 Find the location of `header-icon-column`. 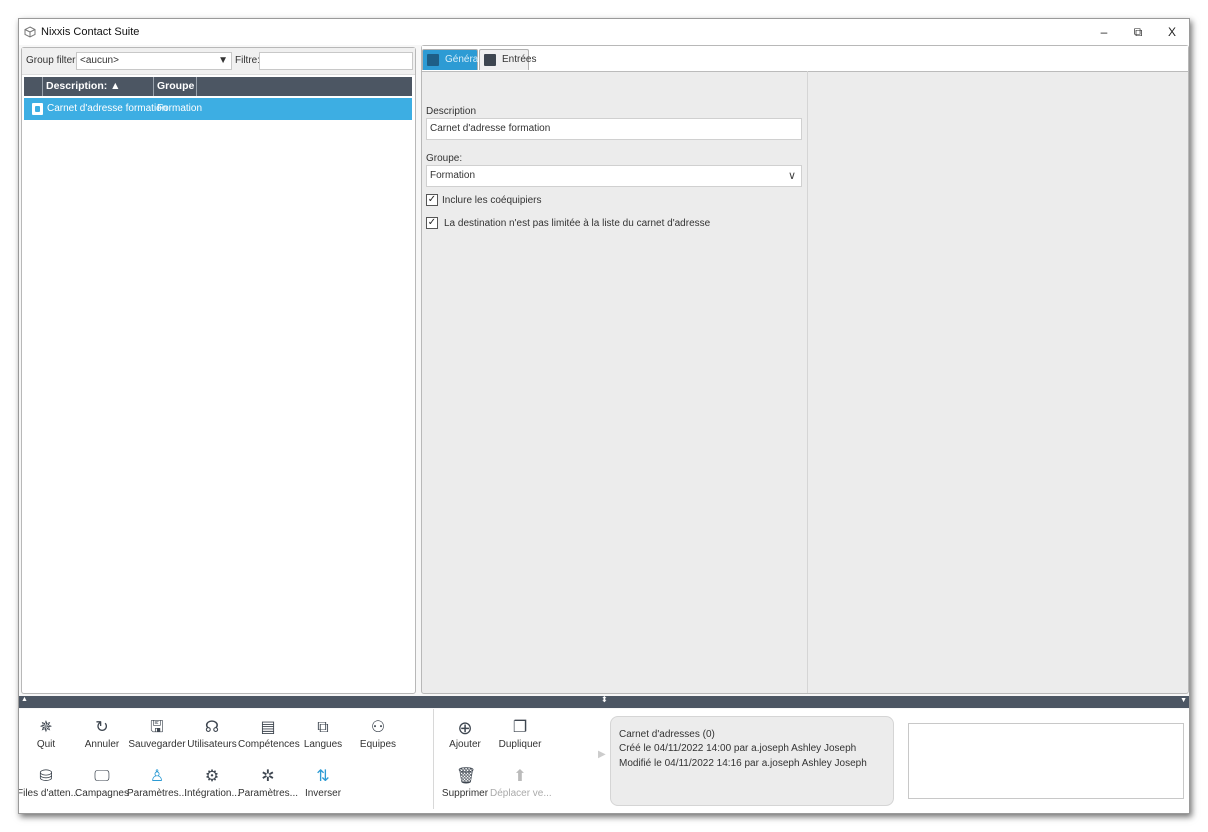

header-icon-column is located at coordinates (33, 86).